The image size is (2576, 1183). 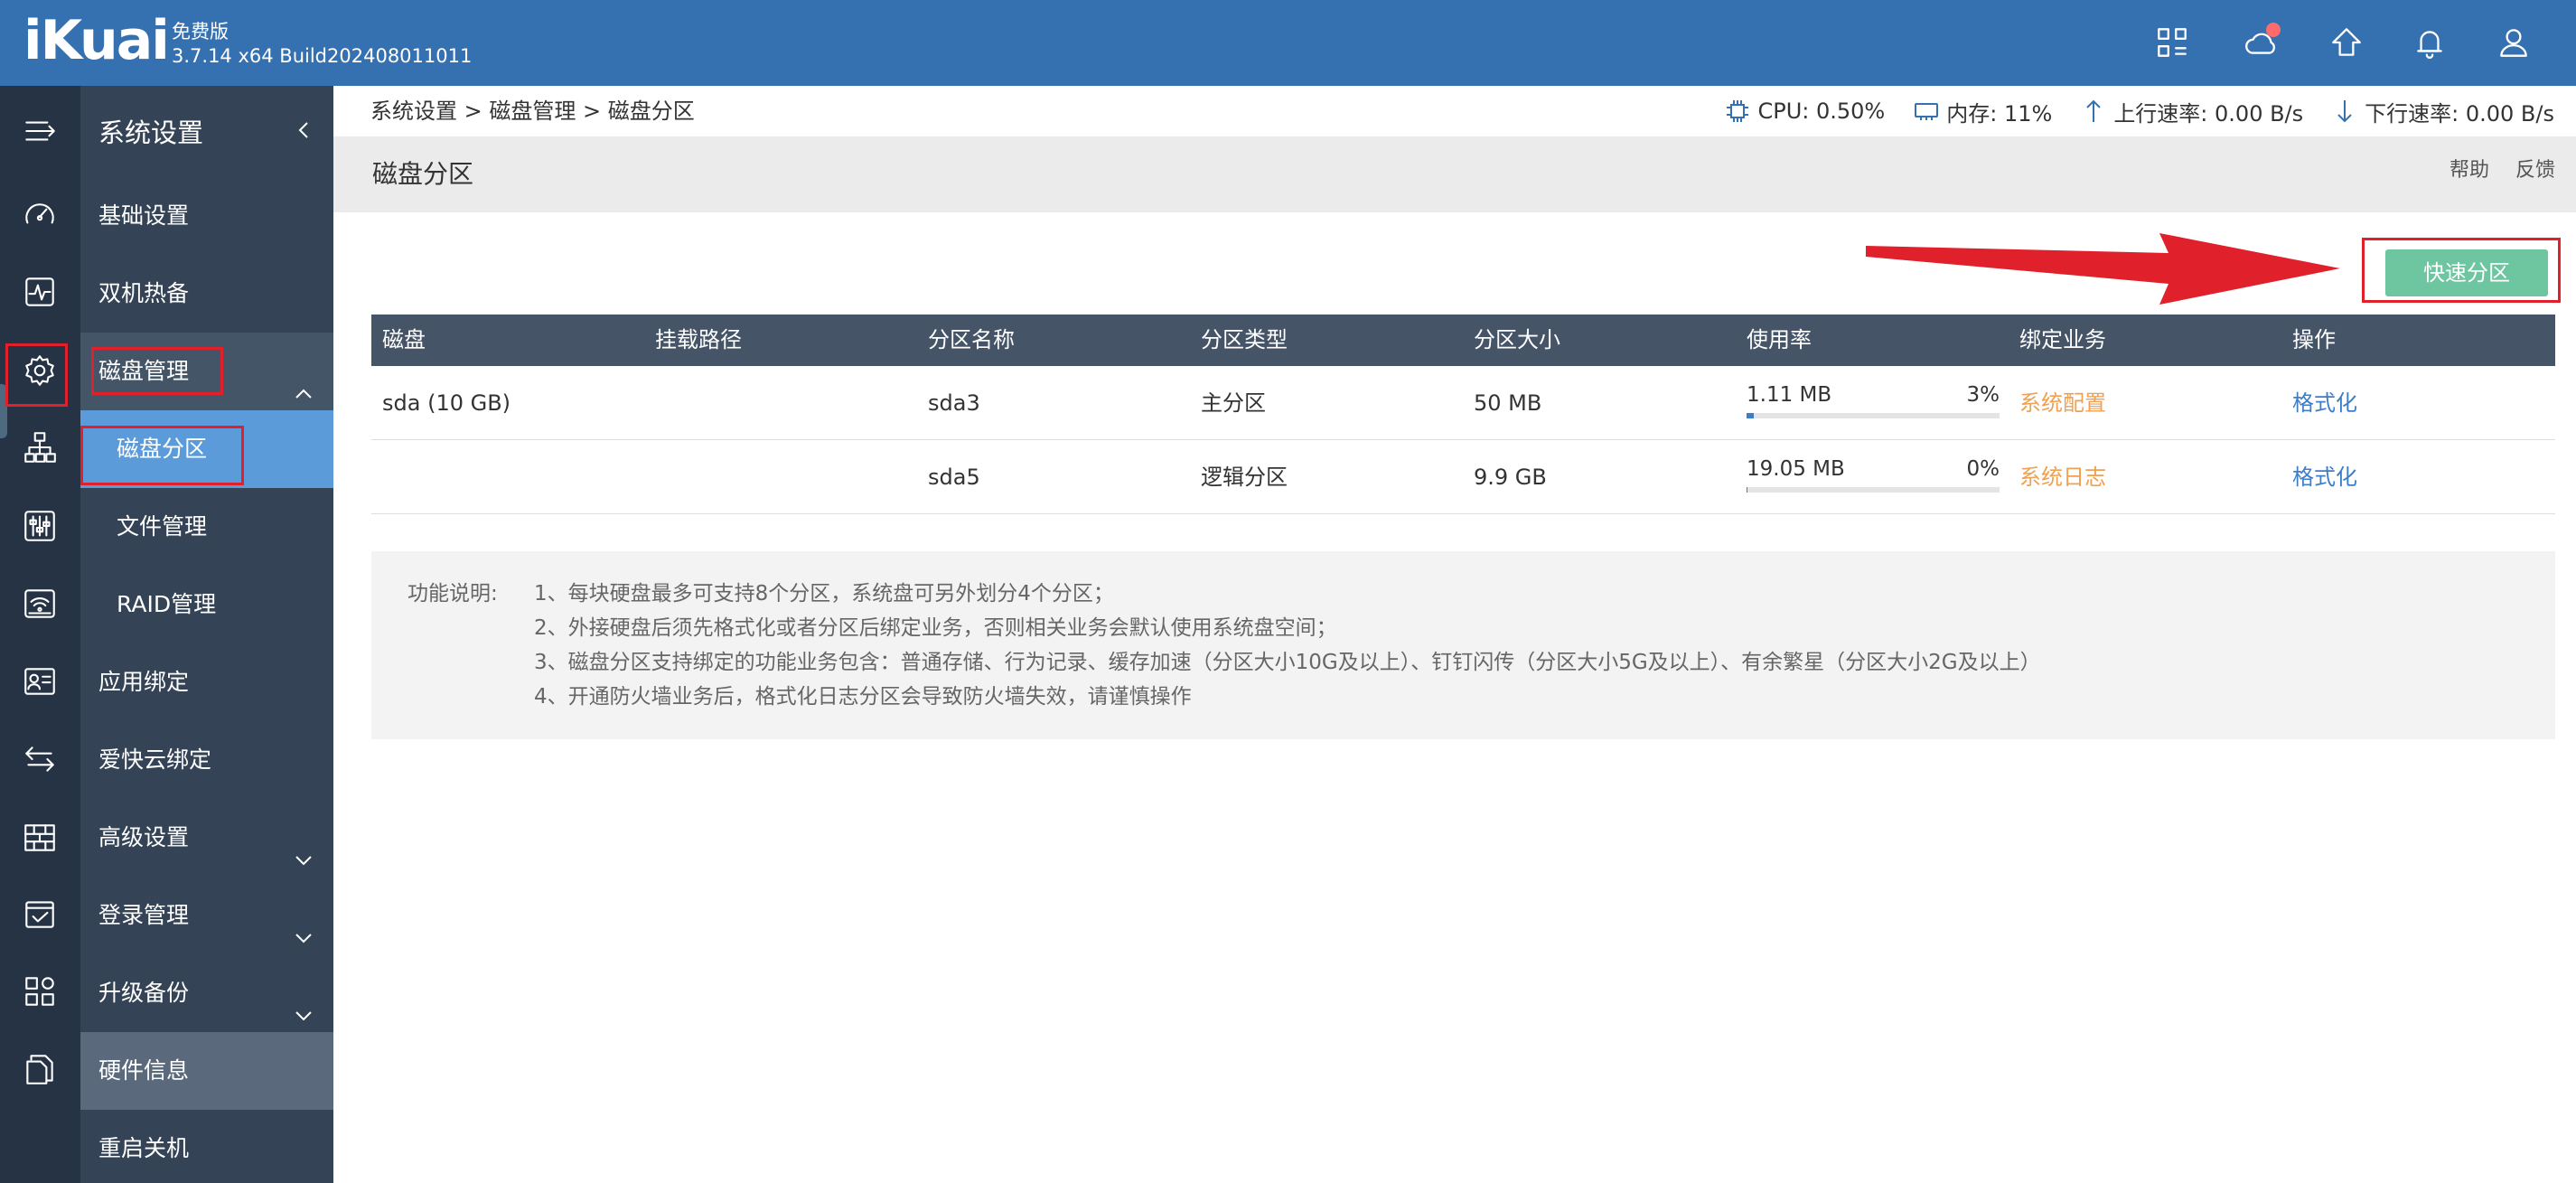 What do you see at coordinates (452, 594) in the screenshot?
I see `notes-label: 功能说明:` at bounding box center [452, 594].